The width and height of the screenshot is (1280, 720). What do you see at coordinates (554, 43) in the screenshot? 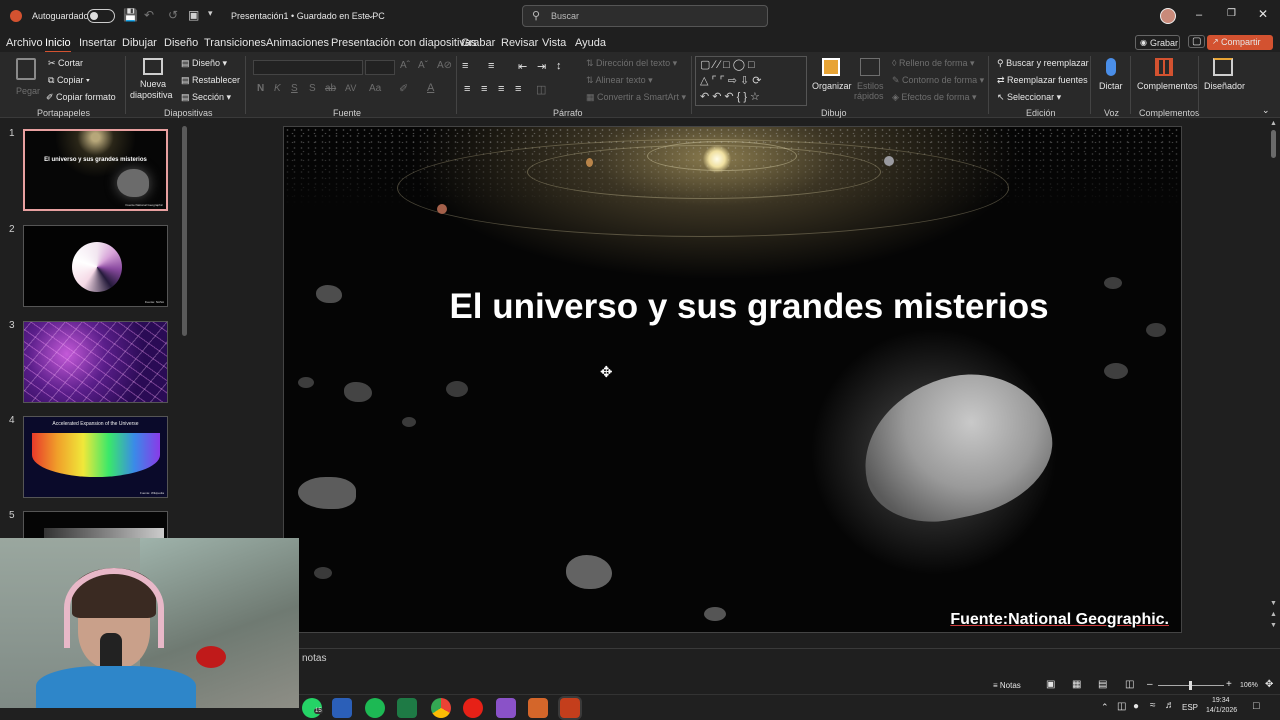
I see `tab-vista: Vista` at bounding box center [554, 43].